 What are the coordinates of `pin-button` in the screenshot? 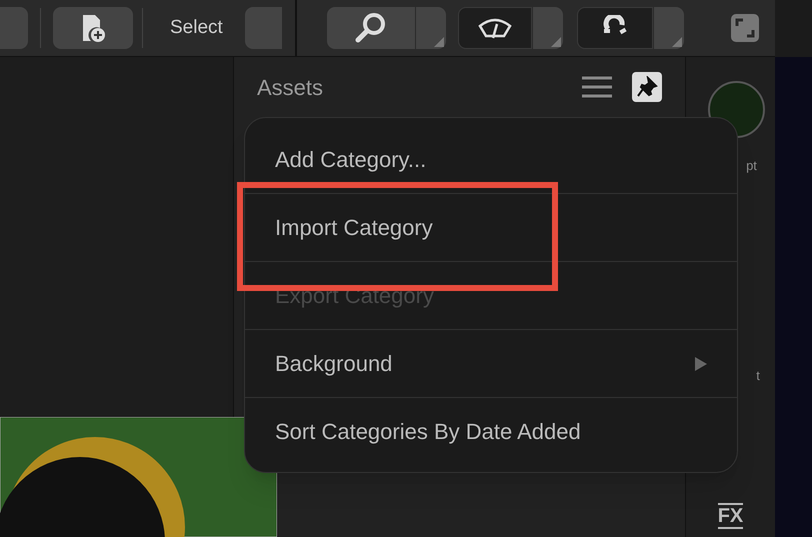 It's located at (647, 87).